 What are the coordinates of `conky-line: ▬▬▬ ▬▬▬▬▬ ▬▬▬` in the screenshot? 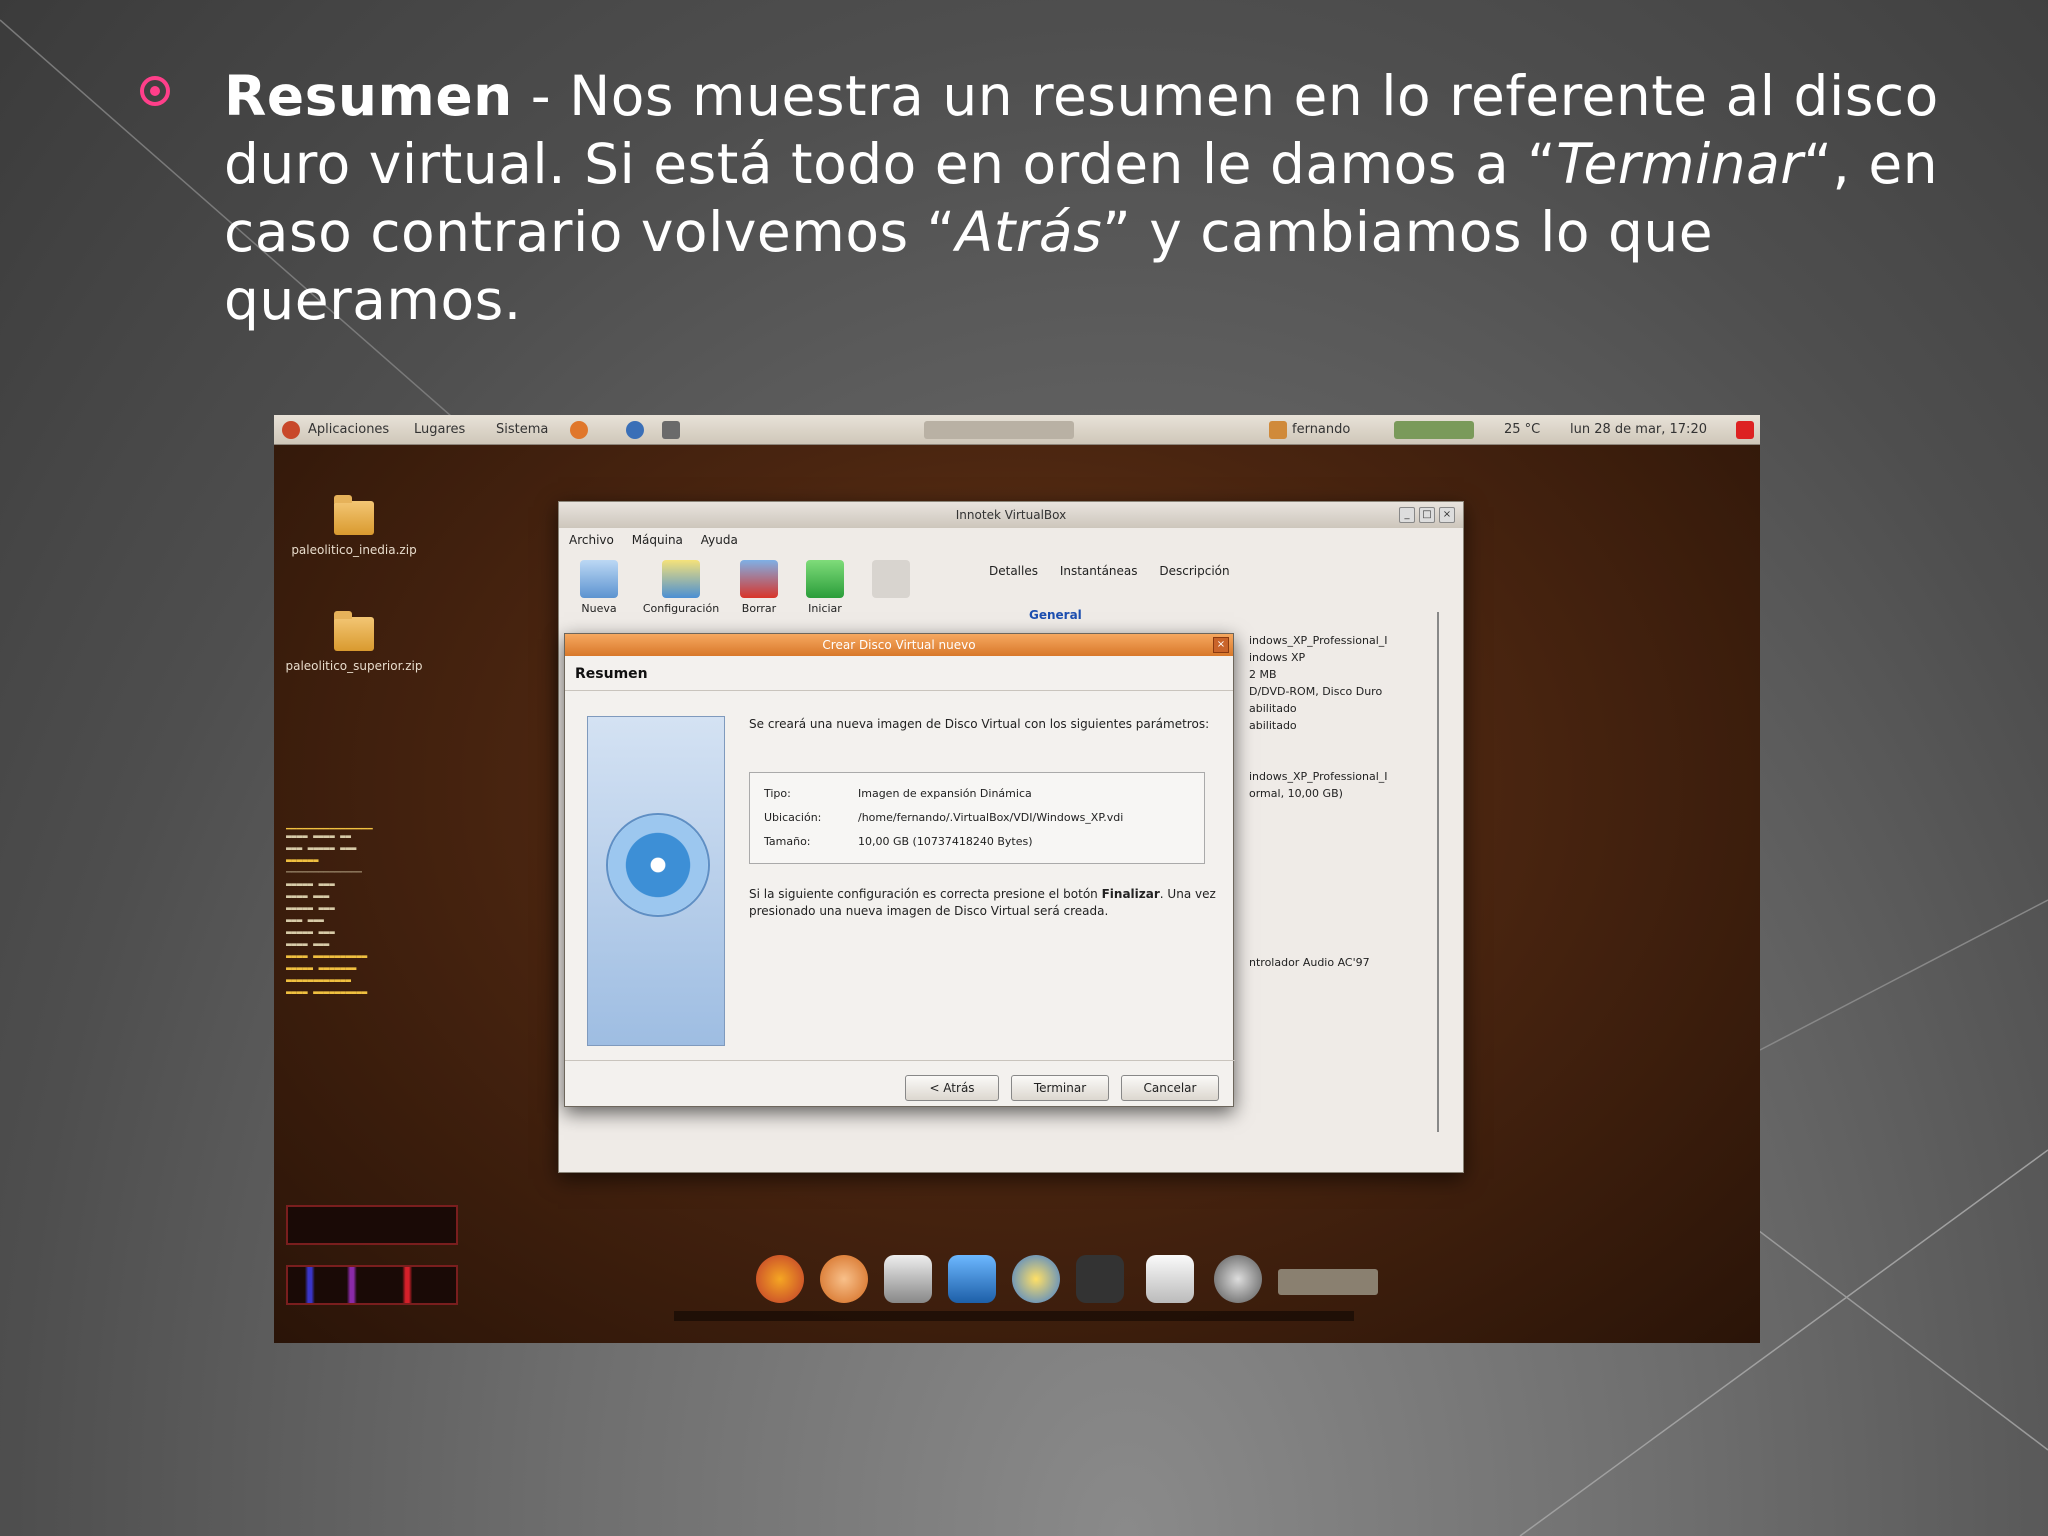 It's located at (321, 849).